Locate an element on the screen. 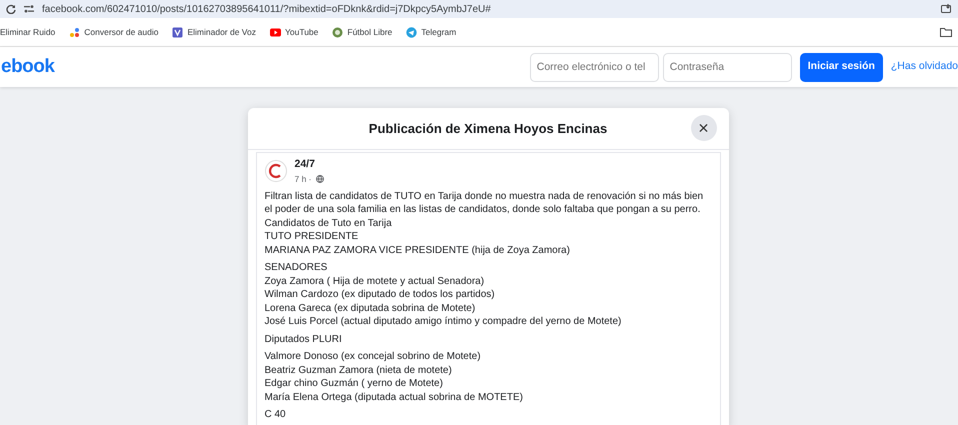  post-text-line: MARIANA PAZ ZAMORA VICE PRESIDENTE (hija de Zoya Zamora) is located at coordinates (417, 250).